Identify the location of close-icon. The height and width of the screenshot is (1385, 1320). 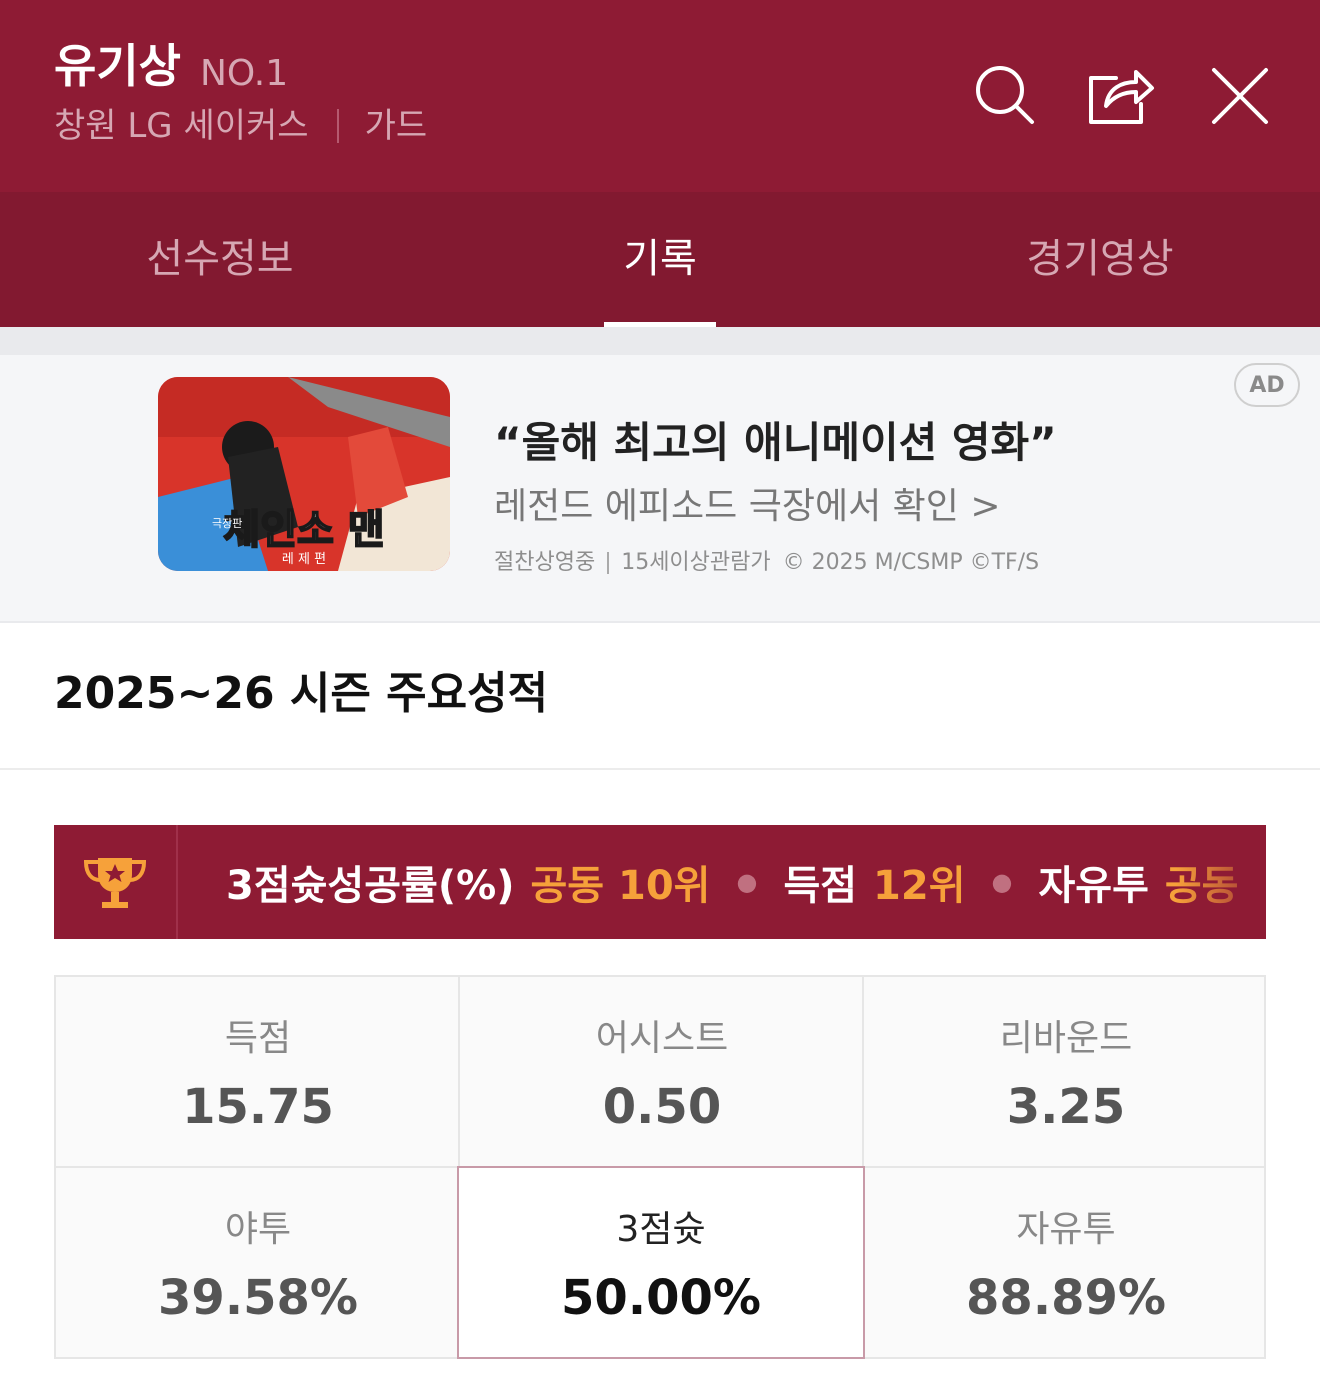
(1239, 95).